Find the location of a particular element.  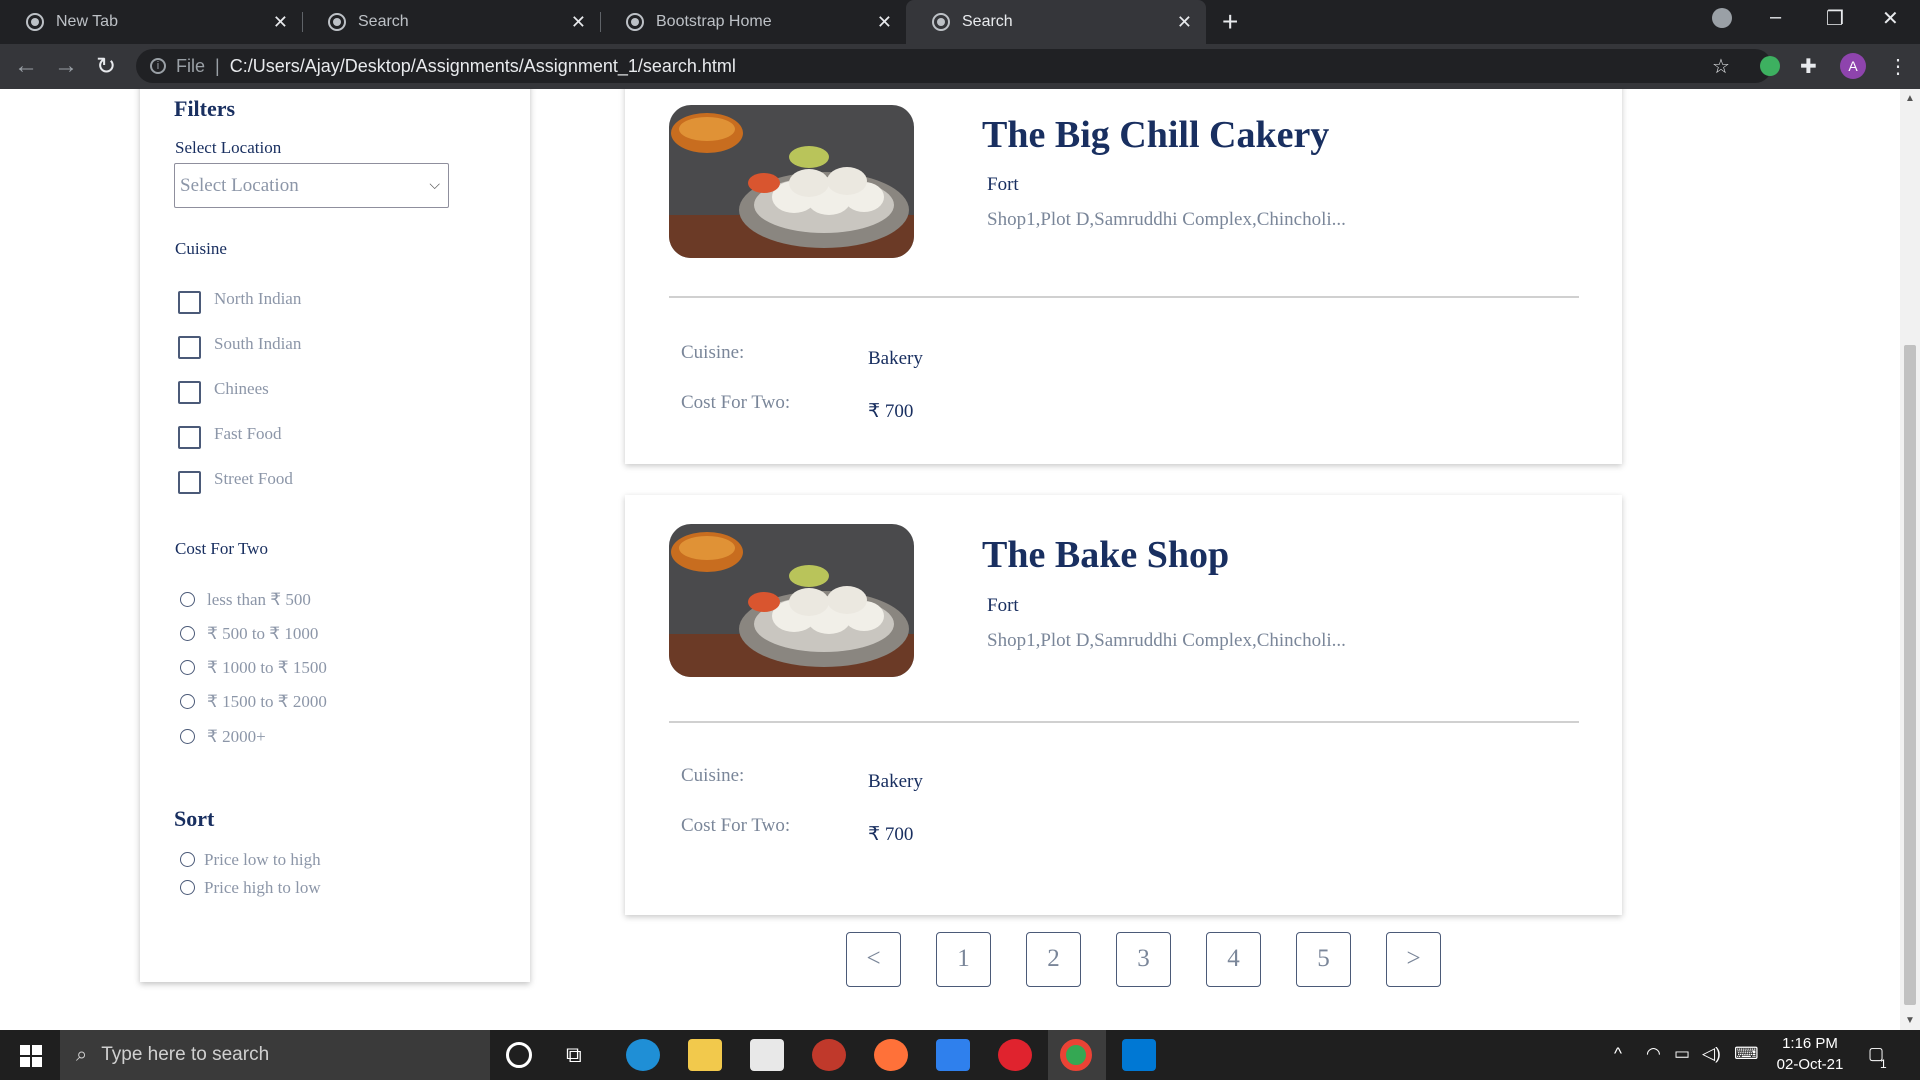

store-icon is located at coordinates (767, 1055).